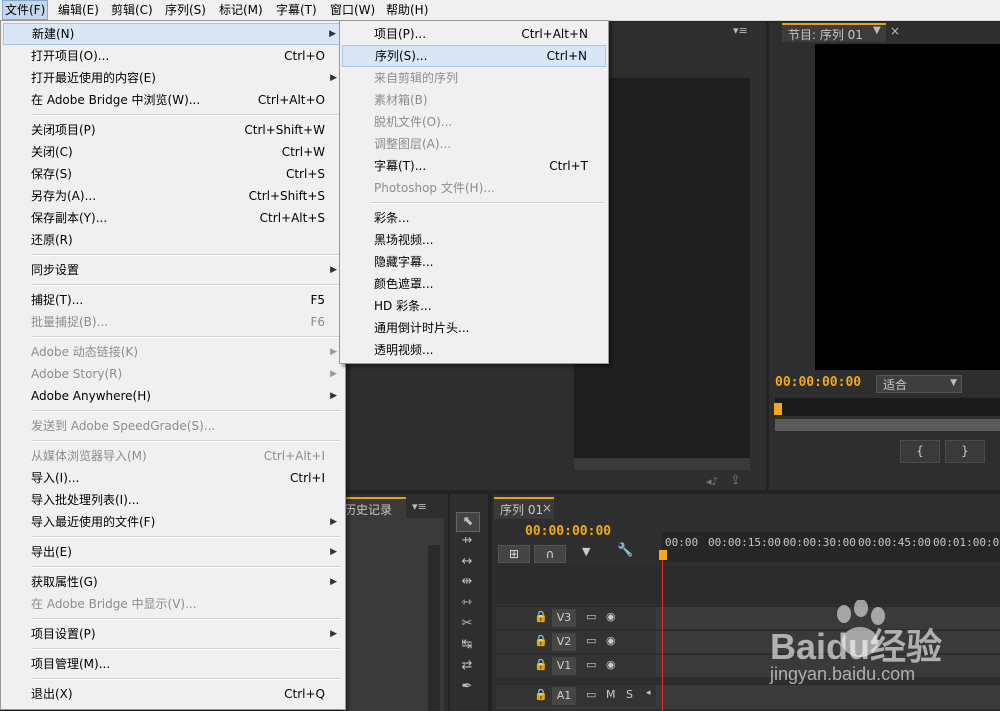 The image size is (1000, 711). What do you see at coordinates (173, 196) in the screenshot?
I see `menu-item-save-as: 另存为(A)... Ctrl+Shift+S` at bounding box center [173, 196].